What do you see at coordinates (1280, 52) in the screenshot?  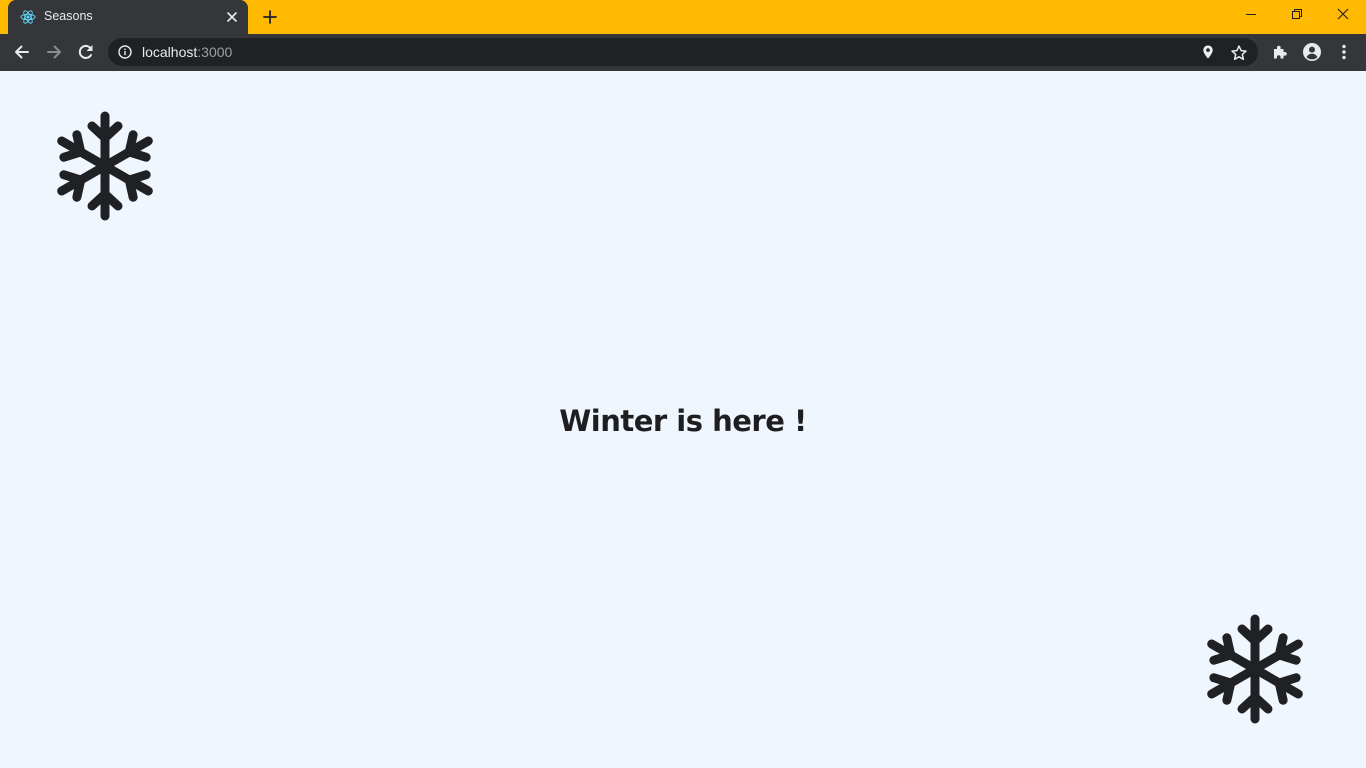 I see `extensions-puzzle-icon` at bounding box center [1280, 52].